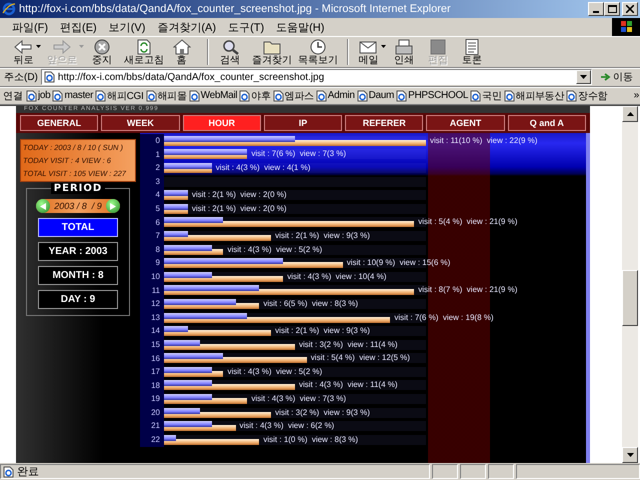  I want to click on menu-item: 편집(E), so click(78, 27).